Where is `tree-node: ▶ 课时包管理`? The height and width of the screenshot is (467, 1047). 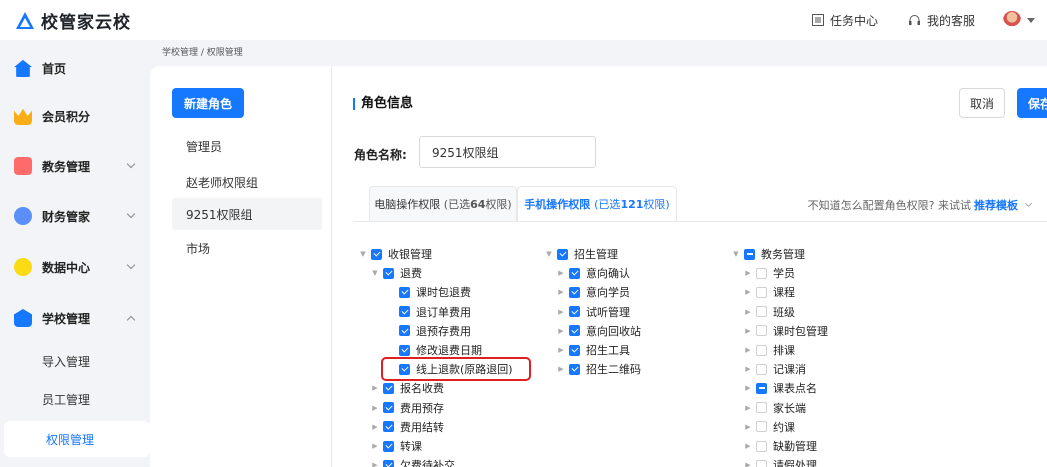 tree-node: ▶ 课时包管理 is located at coordinates (785, 331).